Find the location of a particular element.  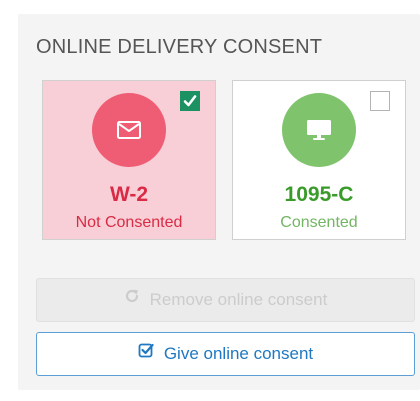

refresh-icon is located at coordinates (132, 299).